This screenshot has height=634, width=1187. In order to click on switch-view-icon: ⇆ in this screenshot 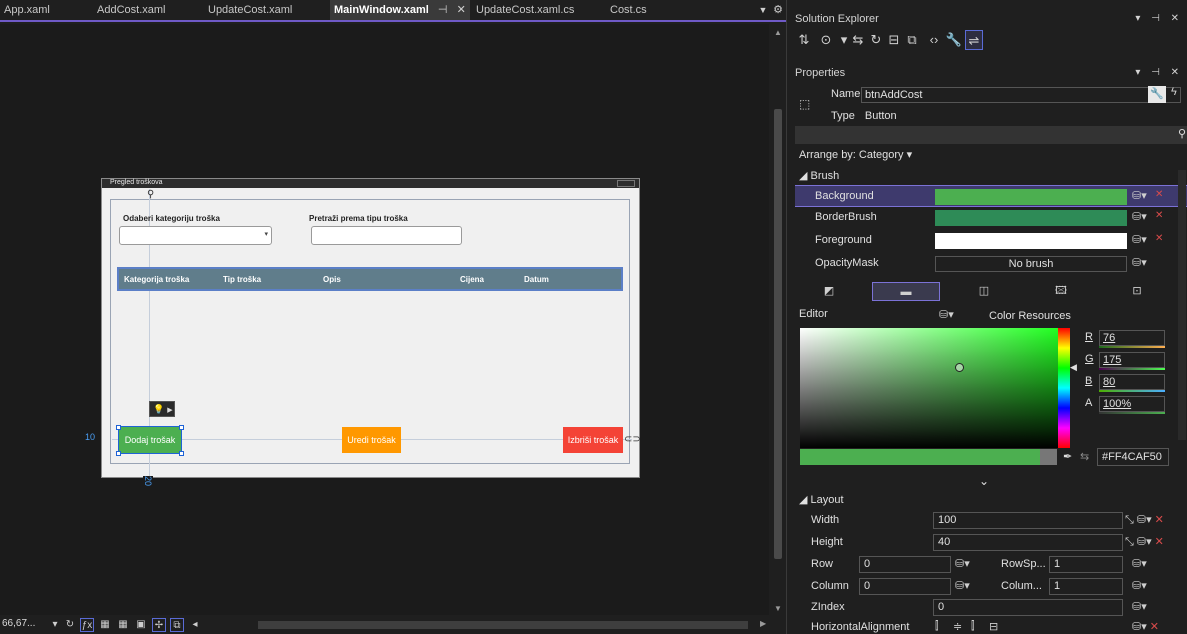, I will do `click(858, 40)`.